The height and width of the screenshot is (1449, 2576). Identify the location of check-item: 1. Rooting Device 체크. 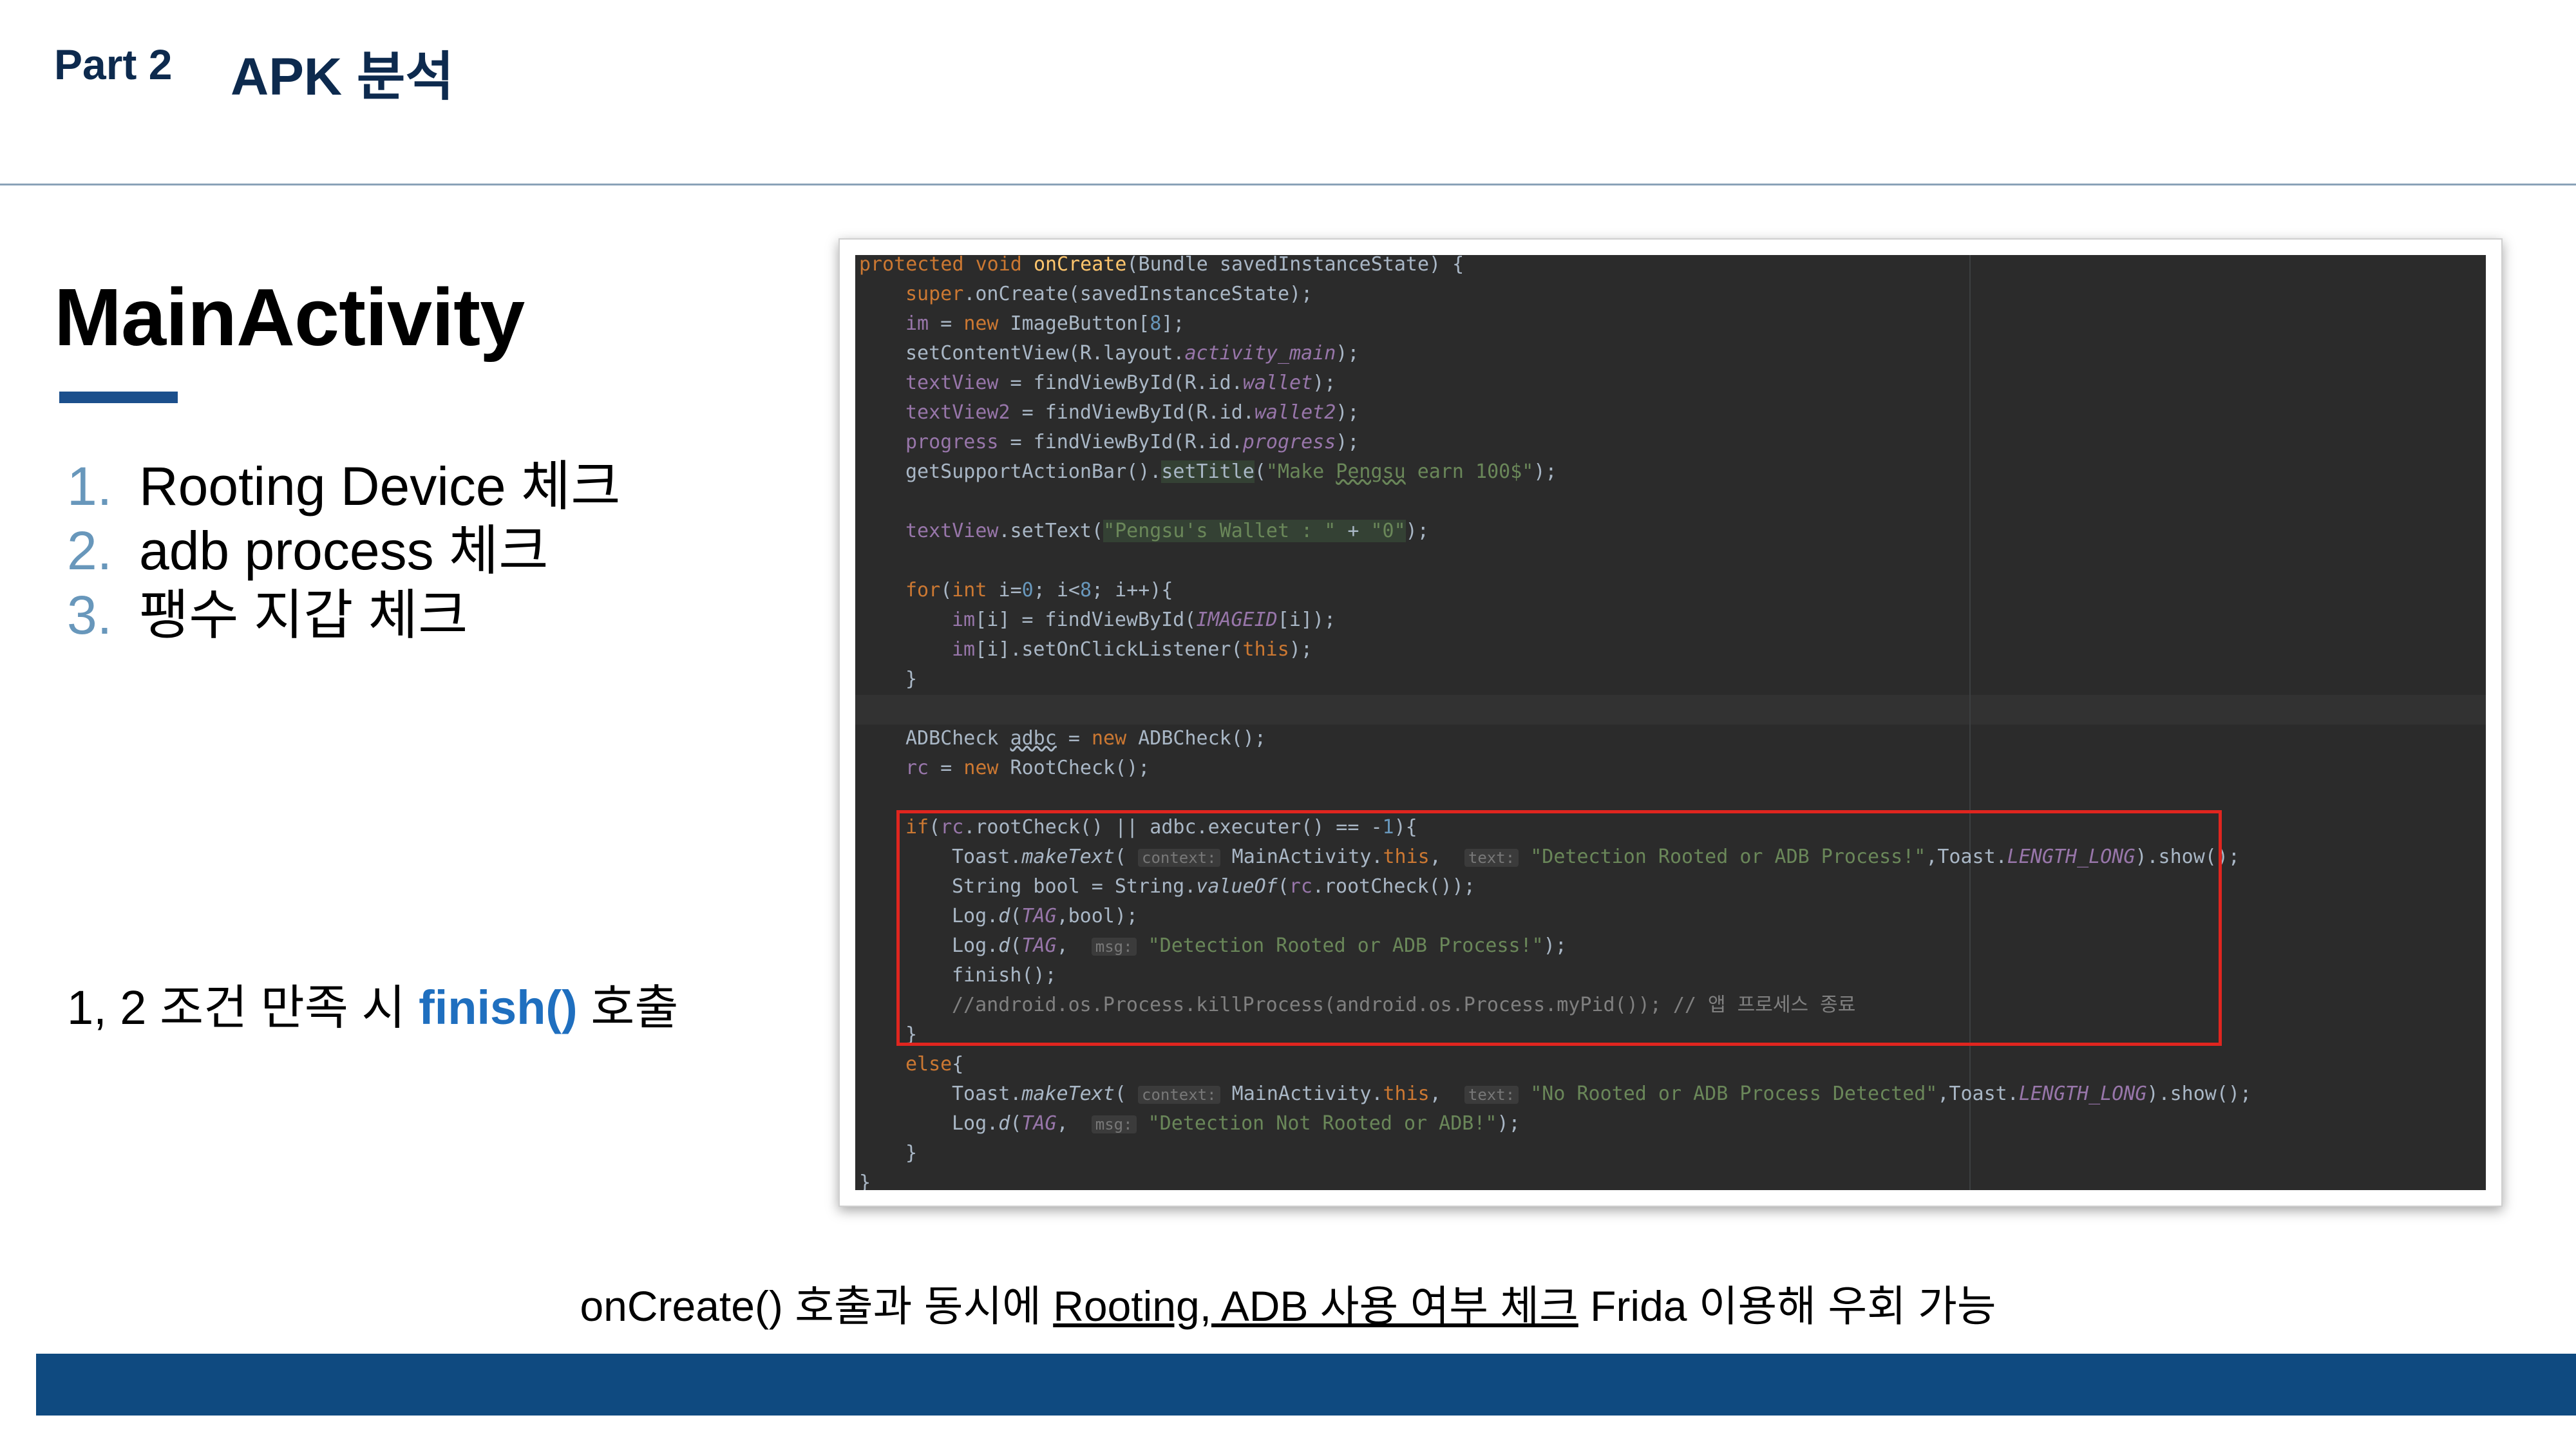
(344, 486).